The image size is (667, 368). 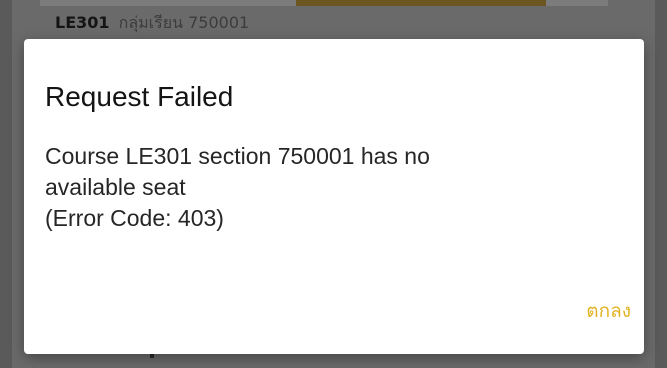 What do you see at coordinates (184, 22) in the screenshot?
I see `background-course-section: กลุ่มเรียน 750001` at bounding box center [184, 22].